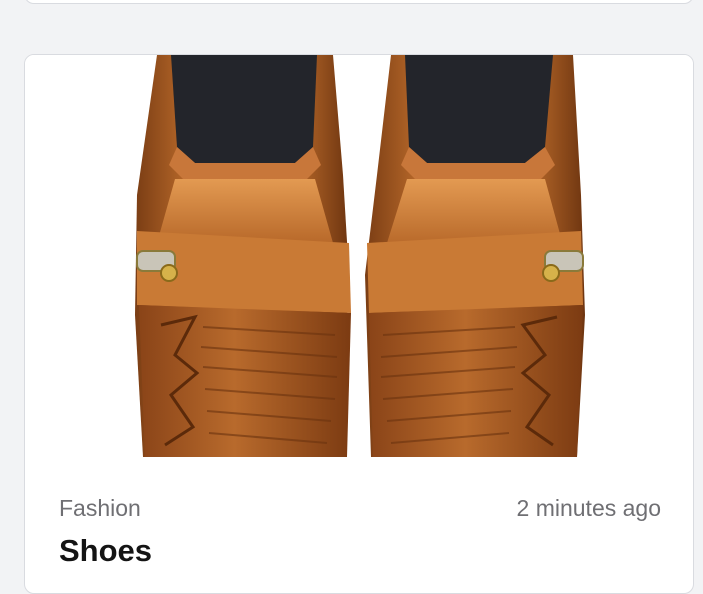 The height and width of the screenshot is (594, 703). What do you see at coordinates (360, 508) in the screenshot?
I see `post-meta: Fashion 2 minutes ago` at bounding box center [360, 508].